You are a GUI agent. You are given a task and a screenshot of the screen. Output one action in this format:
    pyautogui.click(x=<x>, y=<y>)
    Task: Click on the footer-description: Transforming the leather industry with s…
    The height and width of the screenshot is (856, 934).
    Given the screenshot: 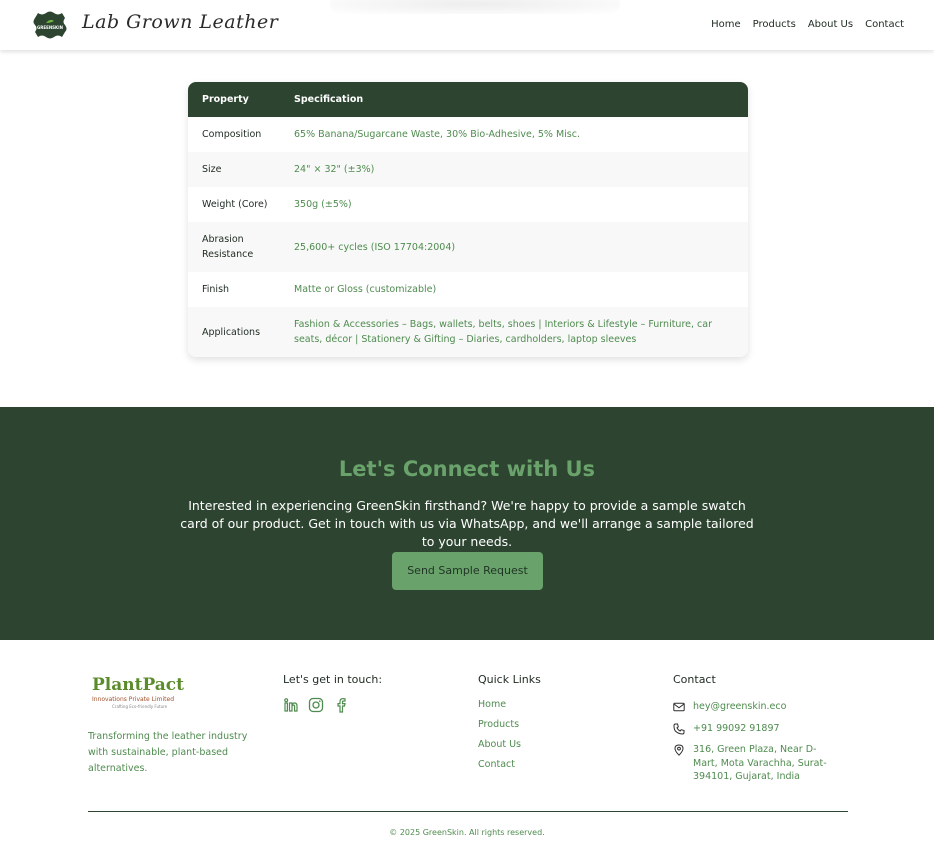 What is the action you would take?
    pyautogui.click(x=168, y=752)
    